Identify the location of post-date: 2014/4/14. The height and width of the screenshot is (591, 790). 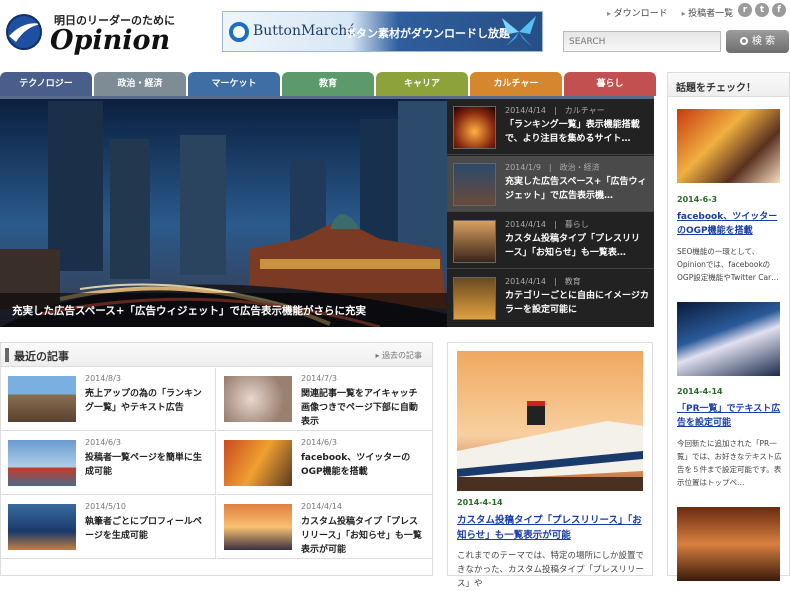
(322, 506).